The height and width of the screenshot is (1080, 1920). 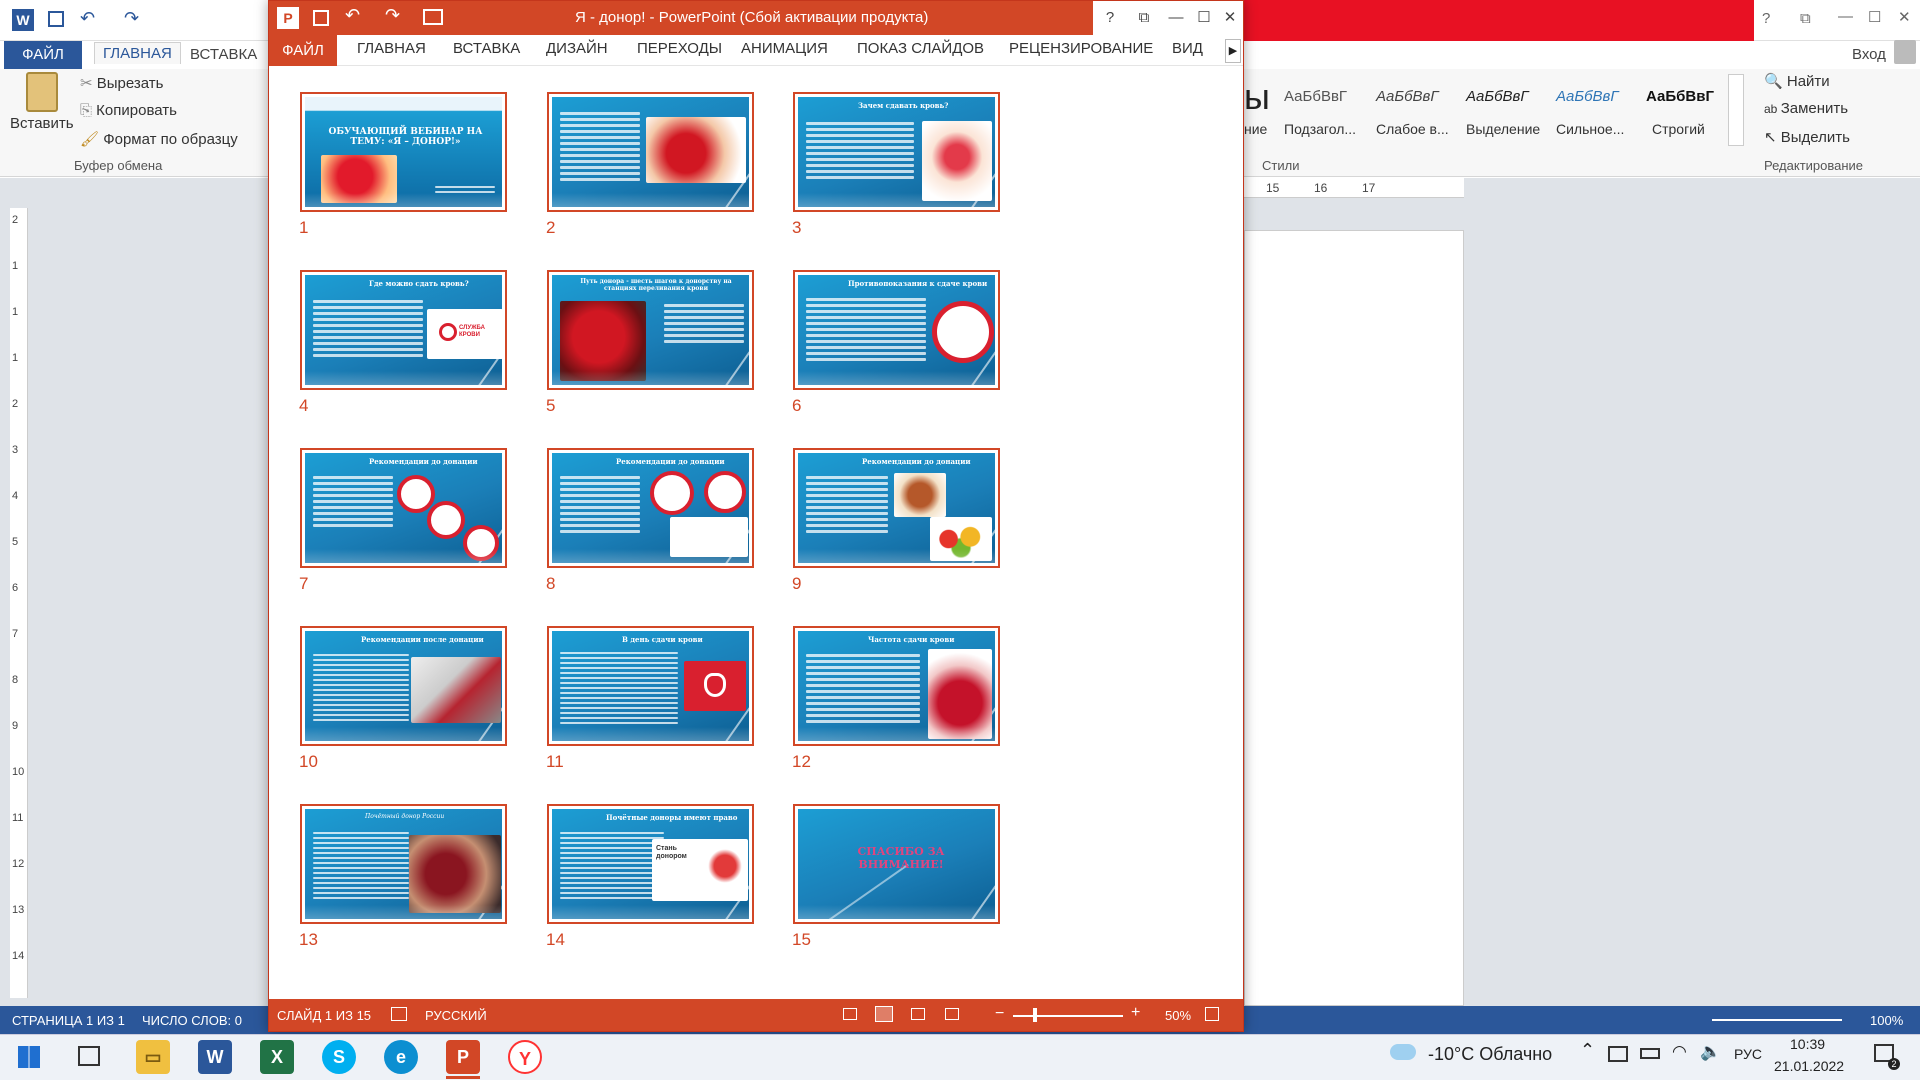 I want to click on word-page-count: СТРАНИЦА 1 ИЗ 1, so click(x=68, y=1020).